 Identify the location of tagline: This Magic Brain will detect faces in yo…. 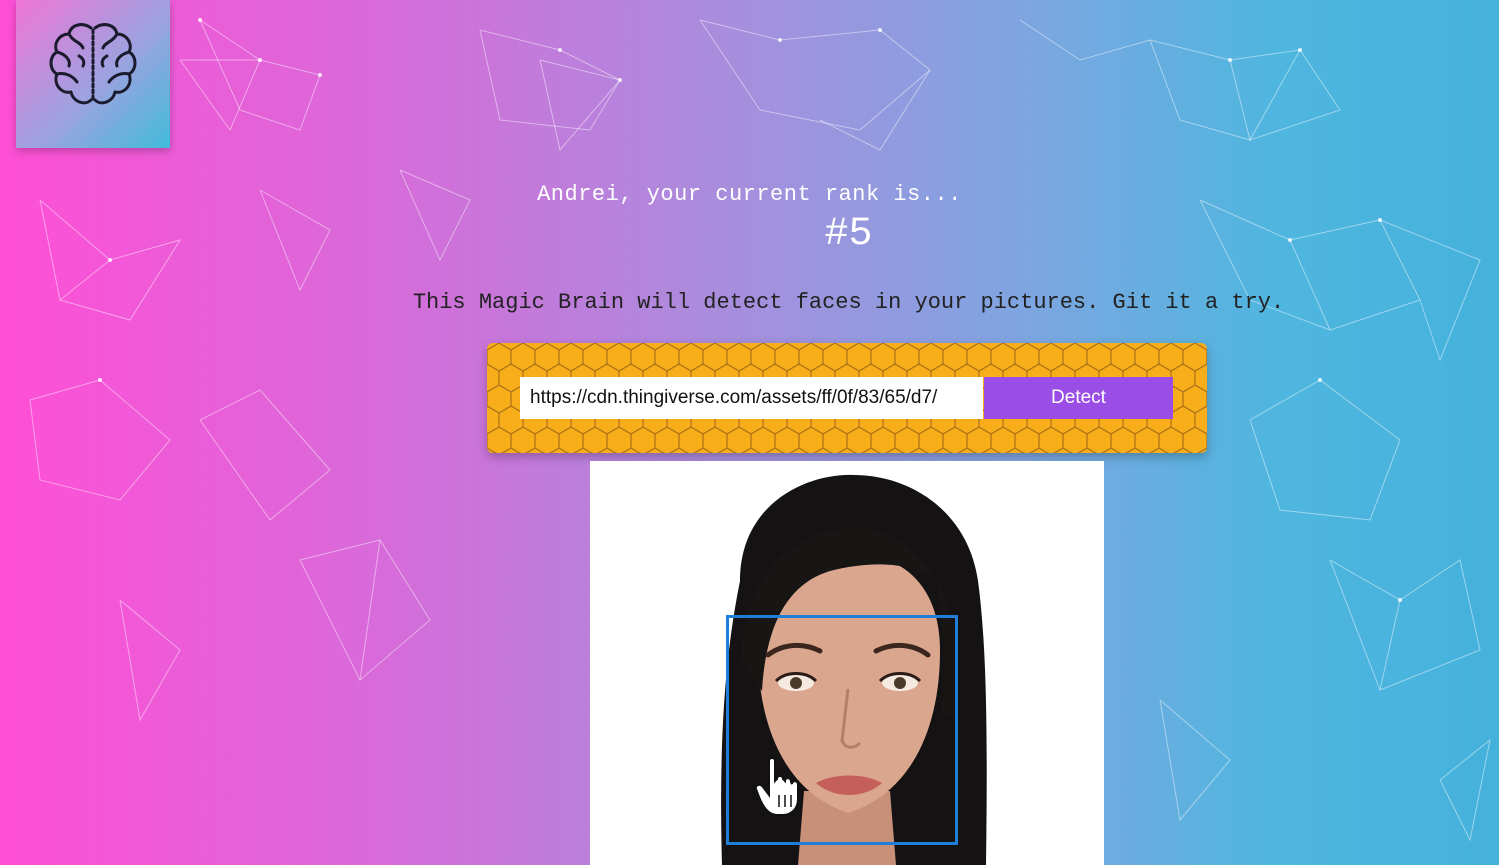
(848, 302).